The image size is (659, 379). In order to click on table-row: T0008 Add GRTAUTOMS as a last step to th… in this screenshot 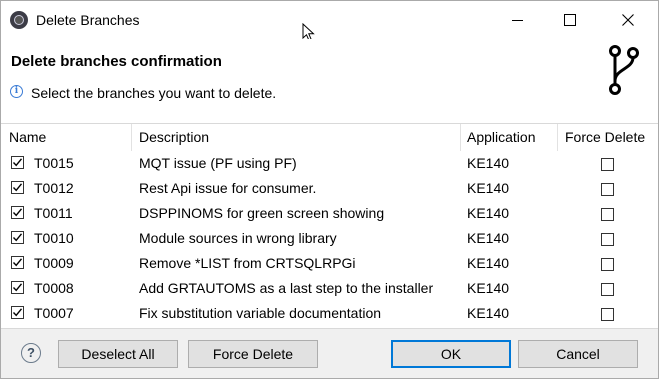, I will do `click(329, 288)`.